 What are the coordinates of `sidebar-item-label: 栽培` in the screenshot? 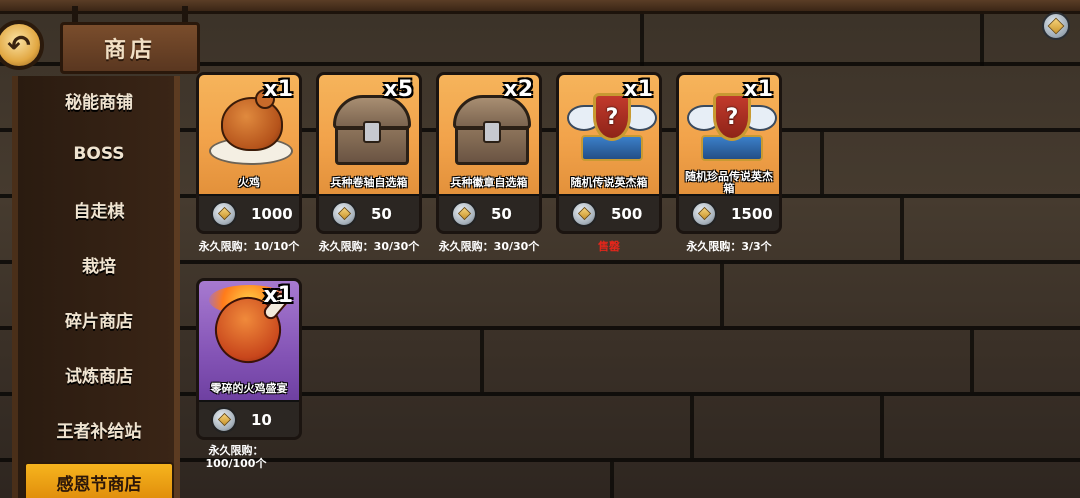 It's located at (99, 266).